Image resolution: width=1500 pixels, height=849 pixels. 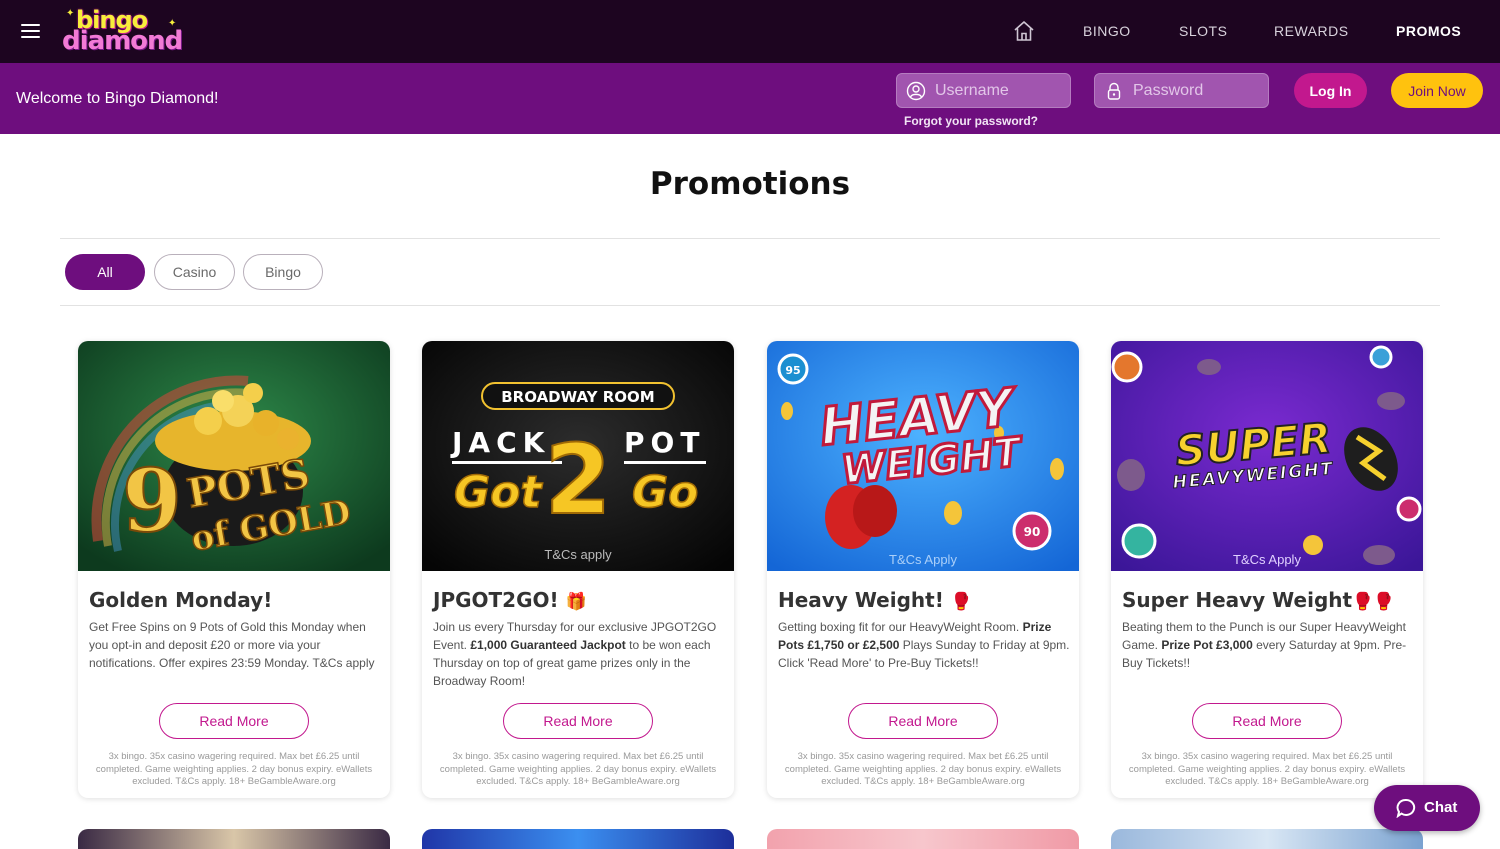 What do you see at coordinates (498, 492) in the screenshot?
I see `svg-text: Got` at bounding box center [498, 492].